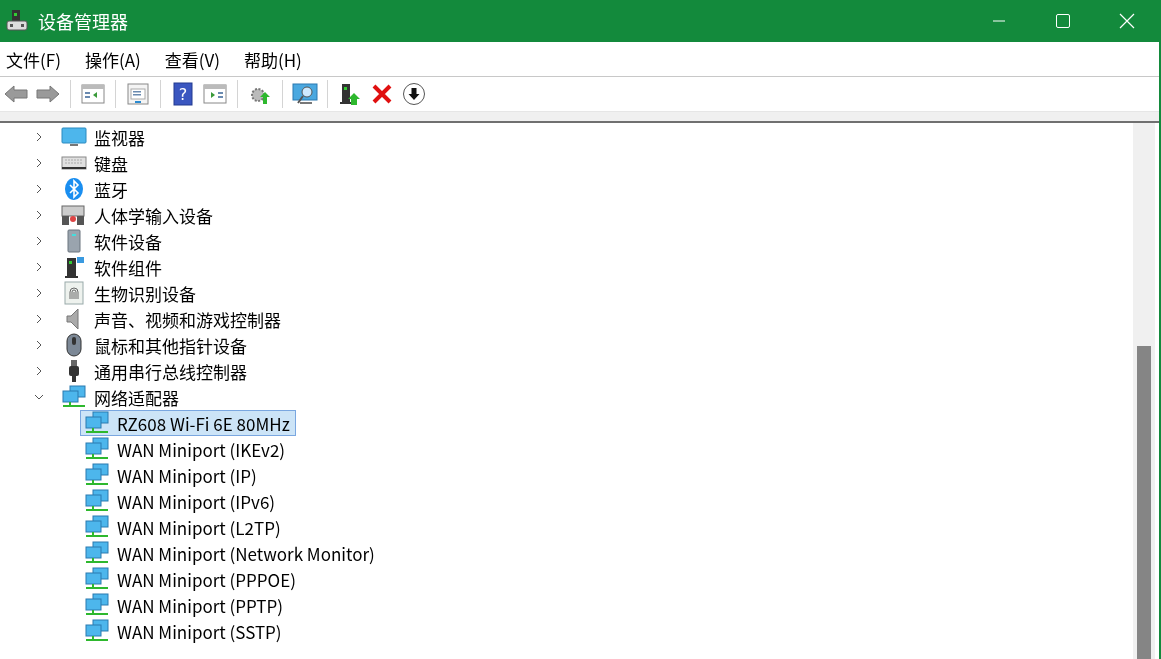 This screenshot has width=1161, height=659. What do you see at coordinates (48, 94) in the screenshot?
I see `forward-arrow-icon` at bounding box center [48, 94].